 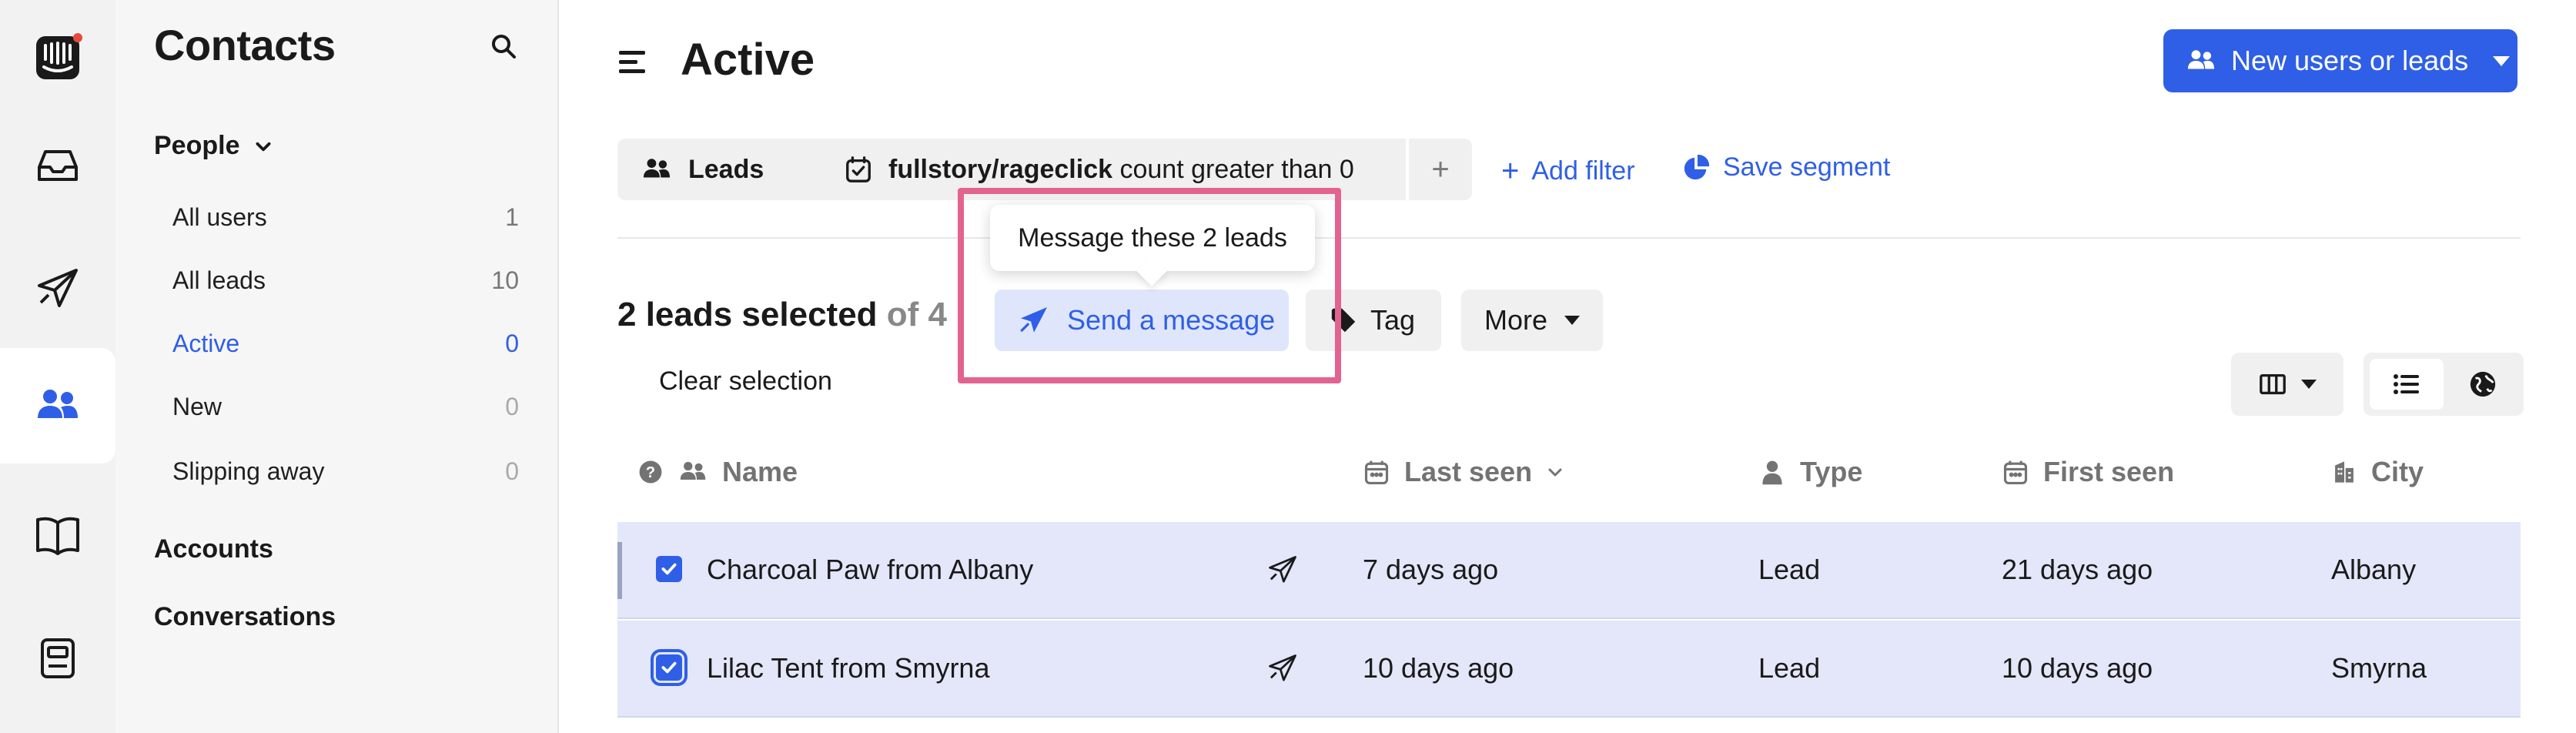 I want to click on people-label: People, so click(x=197, y=146).